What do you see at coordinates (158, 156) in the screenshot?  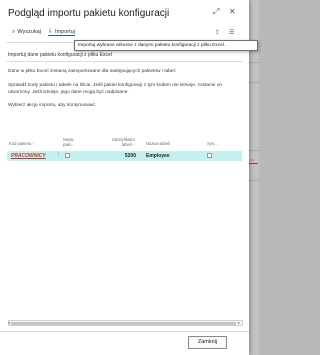 I see `table-name-cell: Employee` at bounding box center [158, 156].